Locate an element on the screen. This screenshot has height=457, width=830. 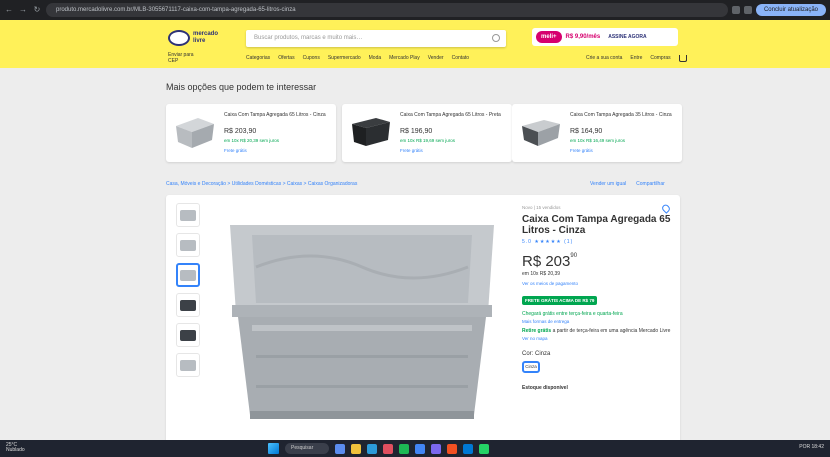
extension-icon is located at coordinates (735, 10).